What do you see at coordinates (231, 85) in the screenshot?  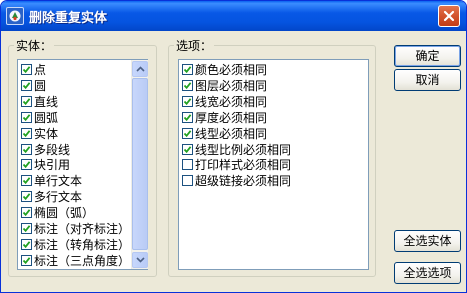 I see `option-label: 图层必须相同` at bounding box center [231, 85].